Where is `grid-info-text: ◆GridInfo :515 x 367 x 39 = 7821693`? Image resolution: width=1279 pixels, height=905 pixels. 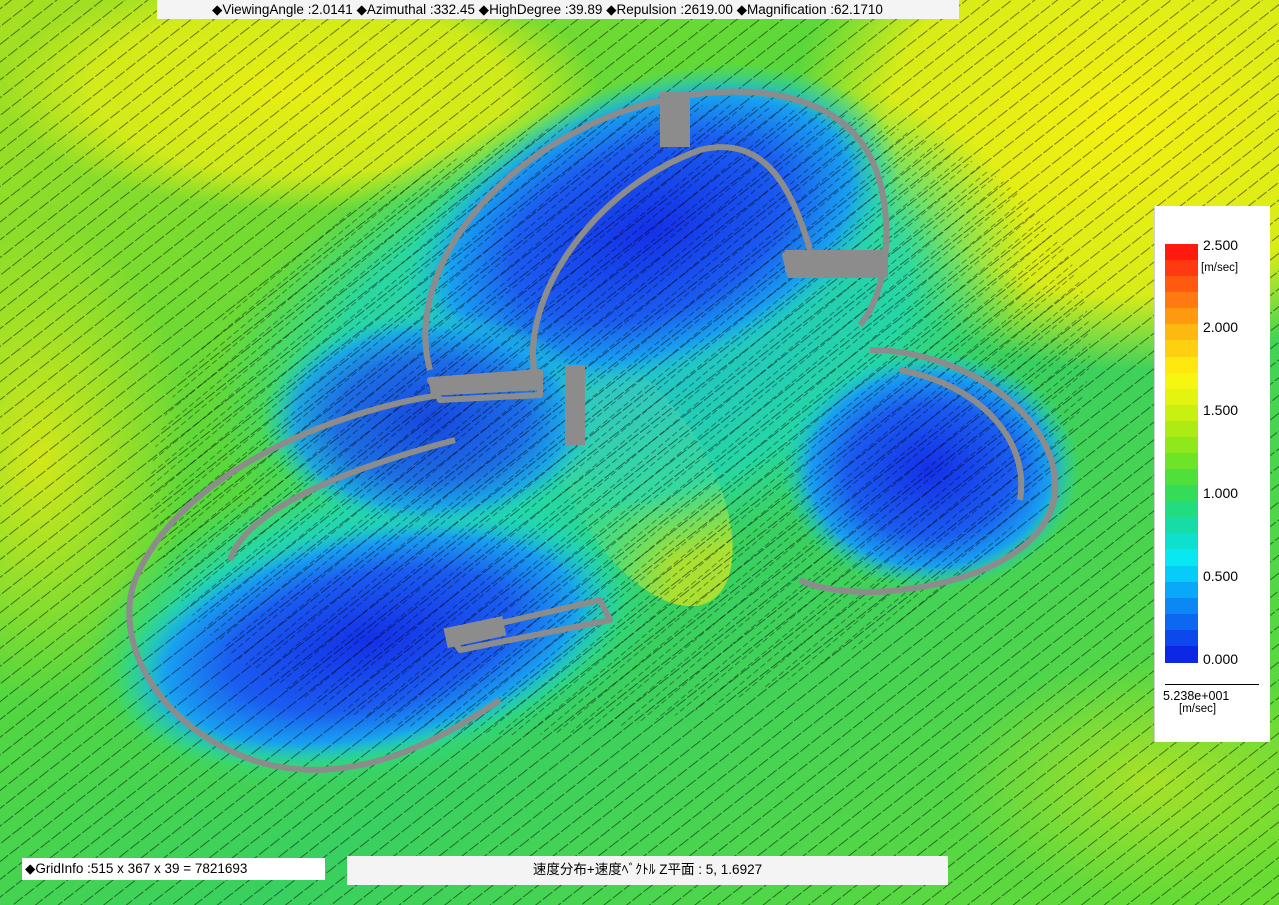
grid-info-text: ◆GridInfo :515 x 367 x 39 = 7821693 is located at coordinates (136, 868).